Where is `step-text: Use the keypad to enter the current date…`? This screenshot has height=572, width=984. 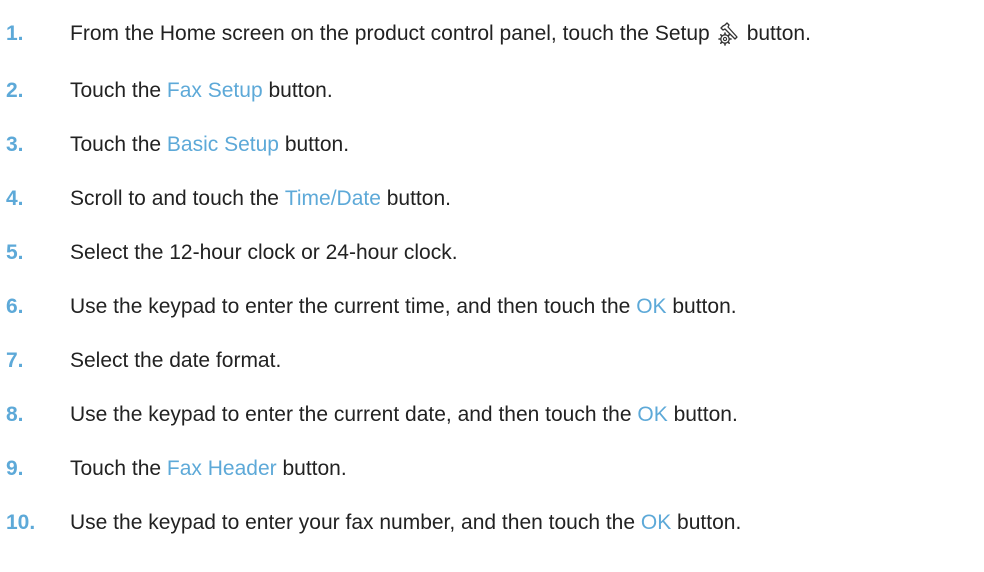 step-text: Use the keypad to enter the current date… is located at coordinates (404, 415).